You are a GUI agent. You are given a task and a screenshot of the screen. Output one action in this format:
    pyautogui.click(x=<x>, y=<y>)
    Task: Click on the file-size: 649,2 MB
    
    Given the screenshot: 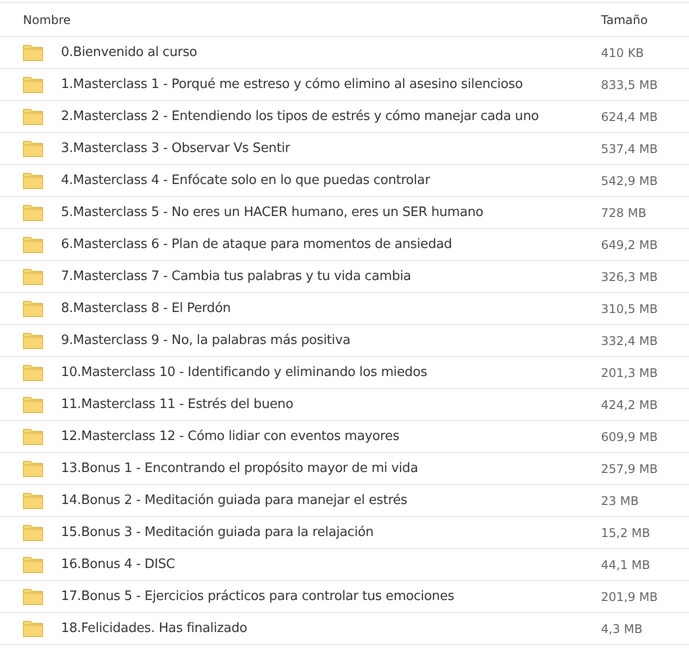 What is the action you would take?
    pyautogui.click(x=629, y=245)
    